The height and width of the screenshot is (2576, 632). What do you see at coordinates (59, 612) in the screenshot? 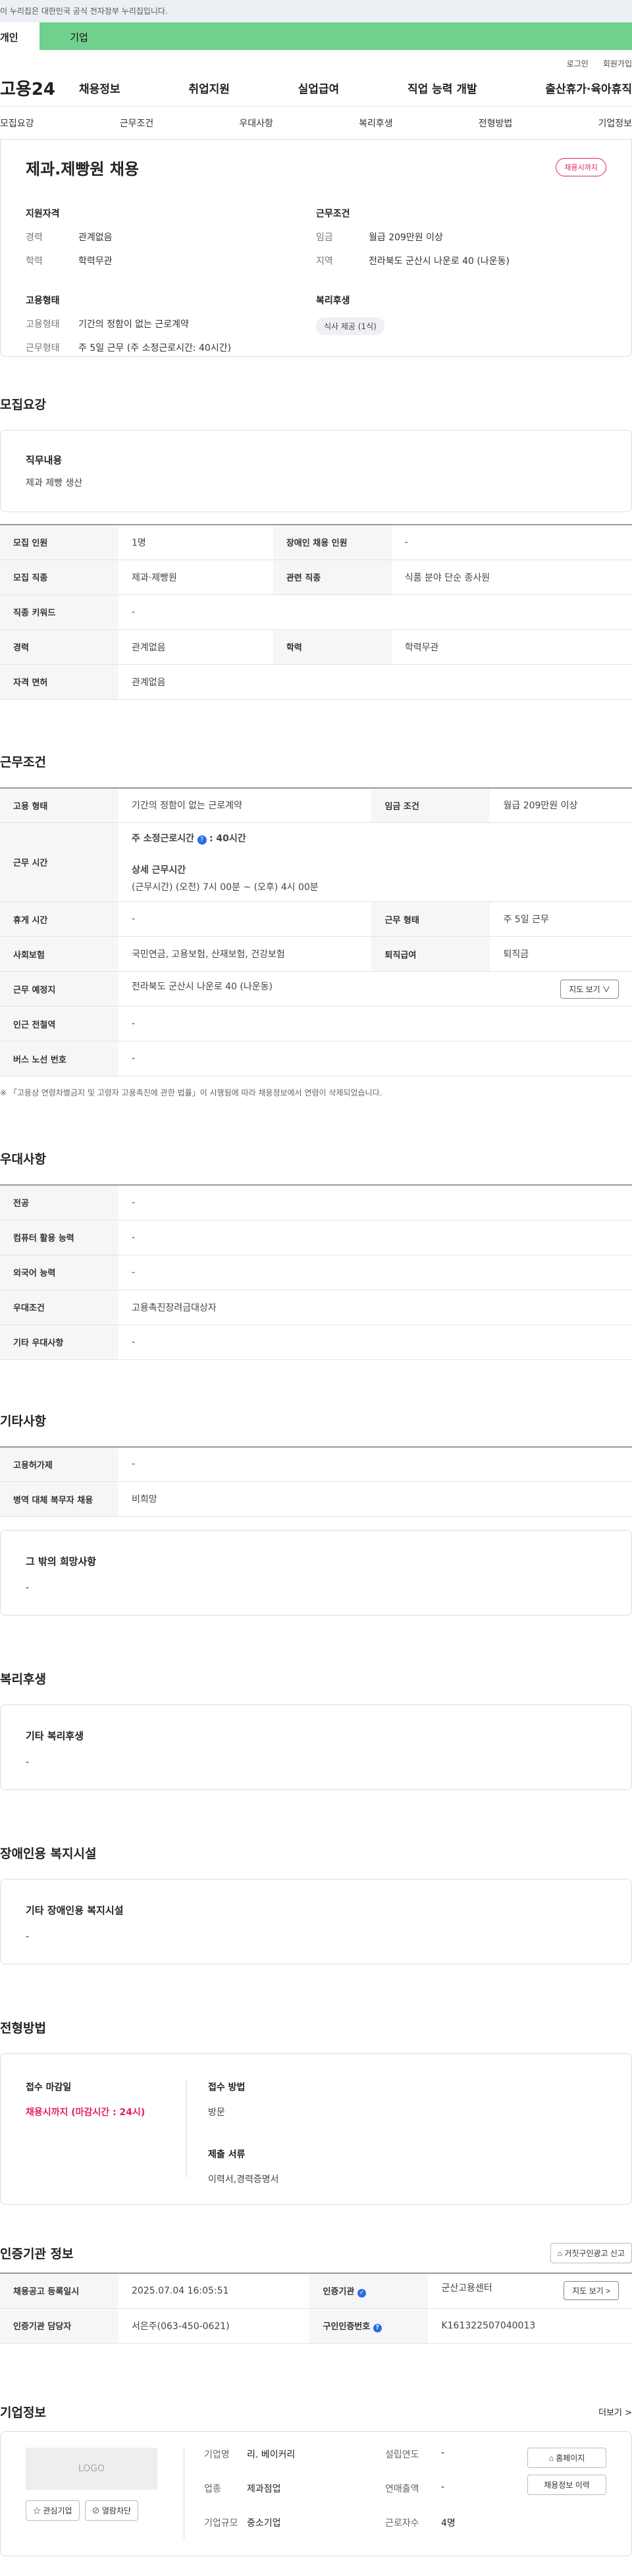
I see `cell-label: 직종 키워드` at bounding box center [59, 612].